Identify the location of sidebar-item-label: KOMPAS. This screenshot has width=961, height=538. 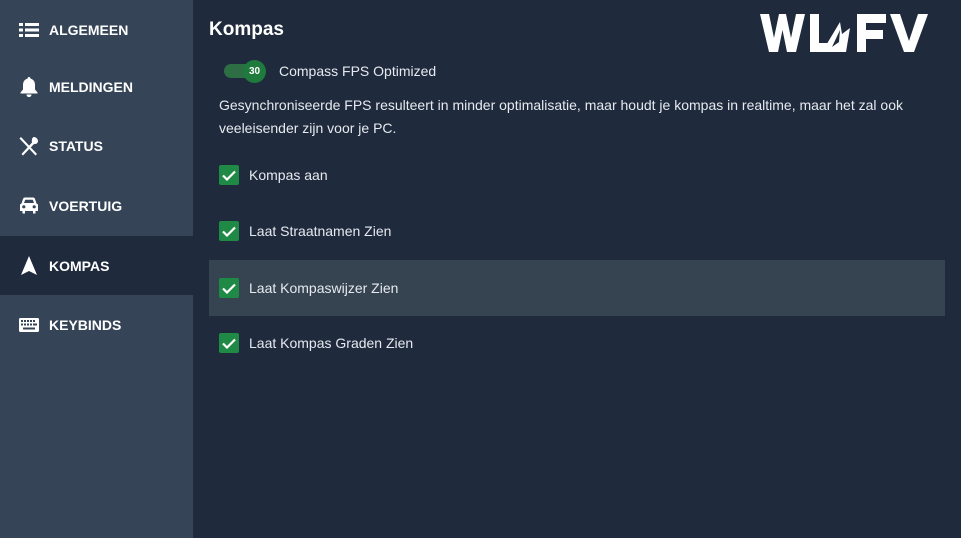
(79, 265).